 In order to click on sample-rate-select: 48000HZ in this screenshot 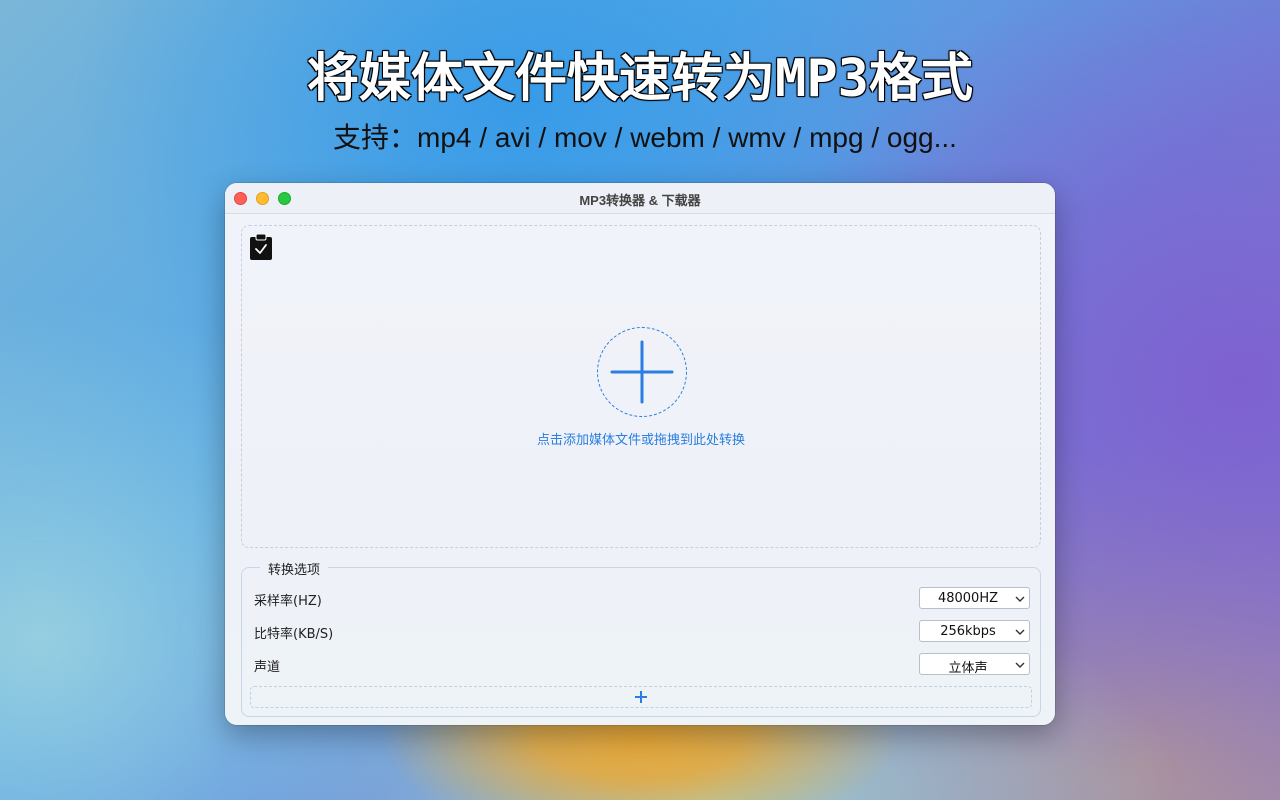, I will do `click(974, 598)`.